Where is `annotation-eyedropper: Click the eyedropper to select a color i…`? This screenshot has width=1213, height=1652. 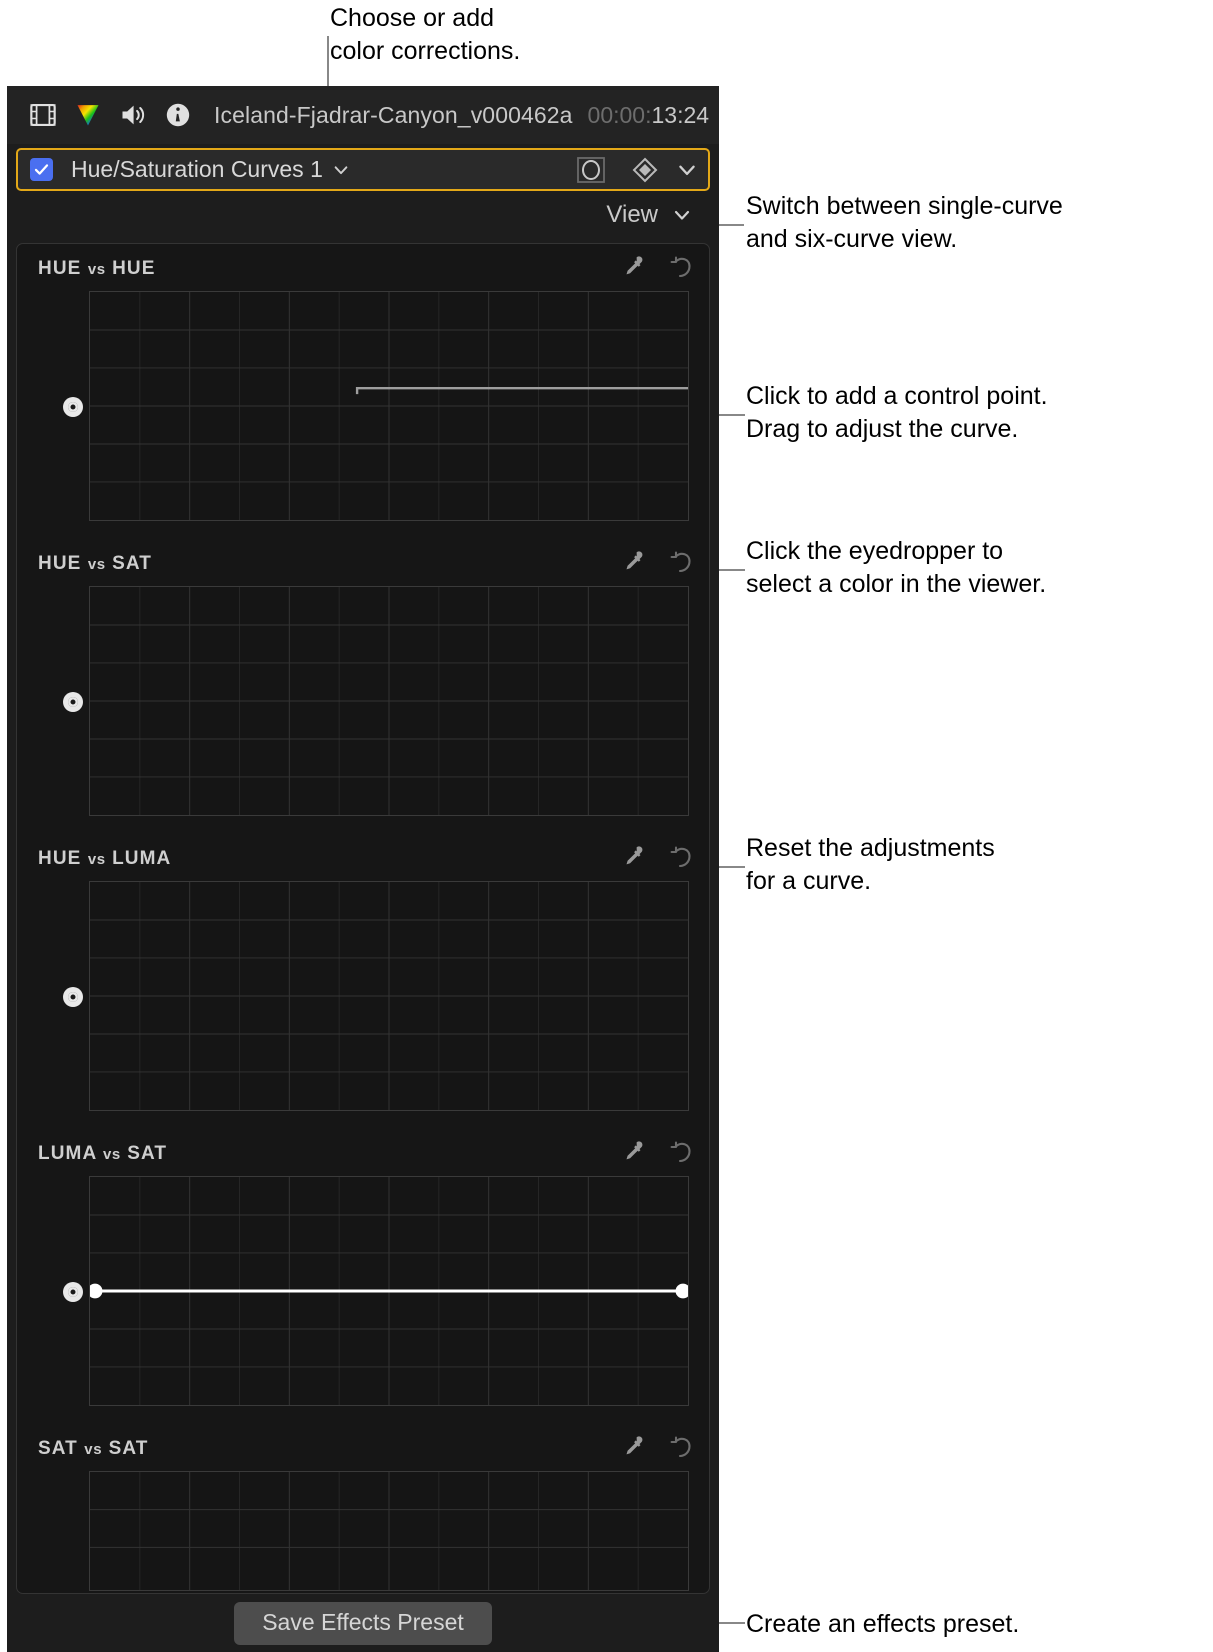 annotation-eyedropper: Click the eyedropper to select a color i… is located at coordinates (896, 567).